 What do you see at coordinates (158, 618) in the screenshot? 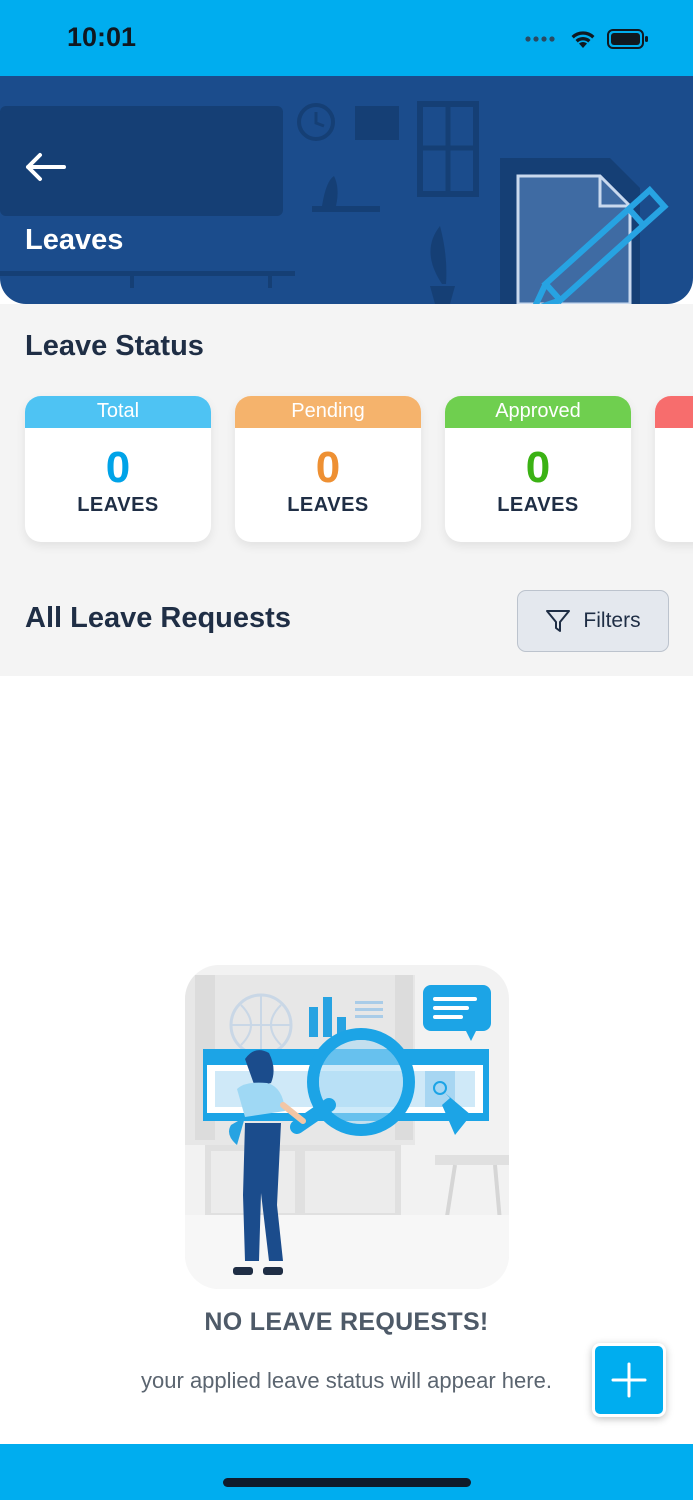
I see `all-leave-requests-title: All Leave Requests` at bounding box center [158, 618].